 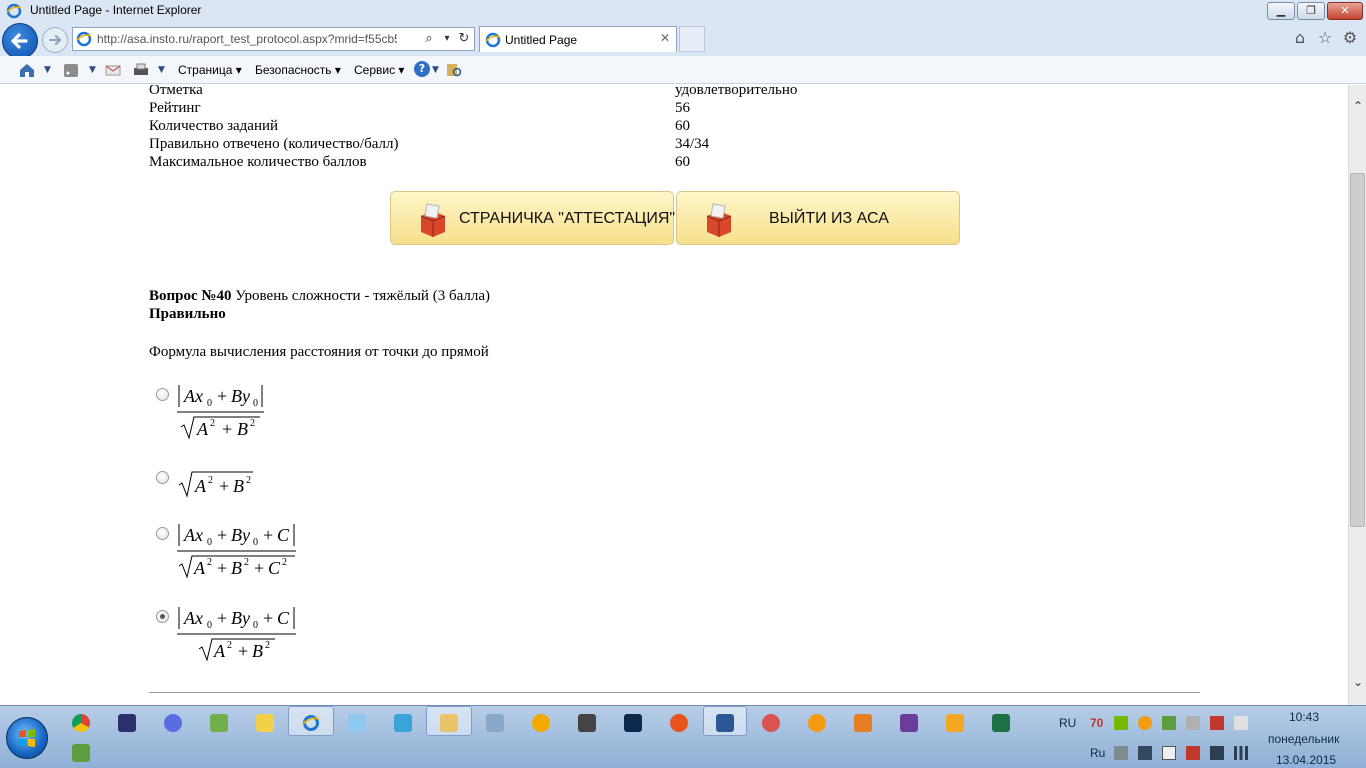 What do you see at coordinates (1325, 38) in the screenshot?
I see `favorites-icon: ☆` at bounding box center [1325, 38].